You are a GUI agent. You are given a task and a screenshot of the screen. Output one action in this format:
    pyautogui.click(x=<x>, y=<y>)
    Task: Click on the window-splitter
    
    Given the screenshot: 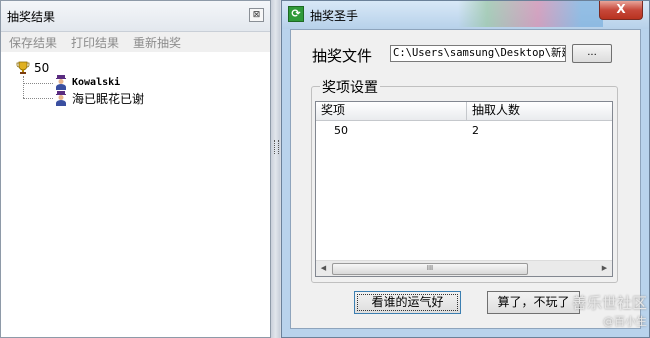 What is the action you would take?
    pyautogui.click(x=275, y=169)
    